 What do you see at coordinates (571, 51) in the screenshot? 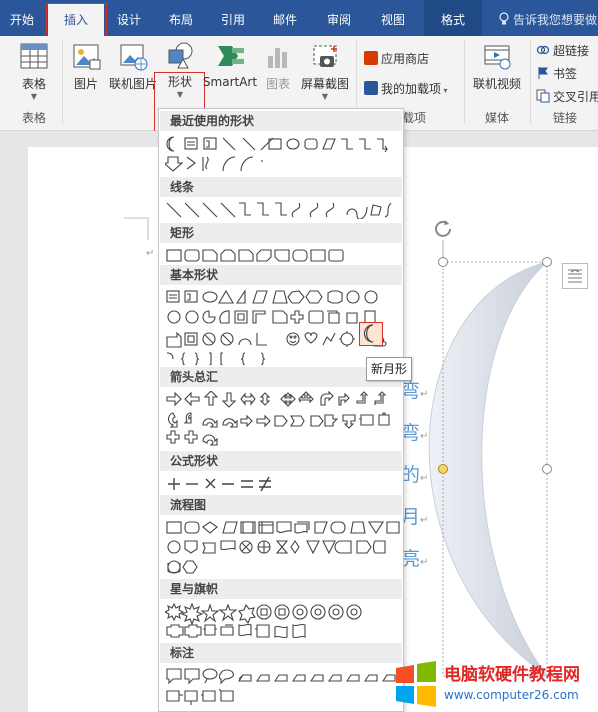
I see `hyperlink-label: 超链接` at bounding box center [571, 51].